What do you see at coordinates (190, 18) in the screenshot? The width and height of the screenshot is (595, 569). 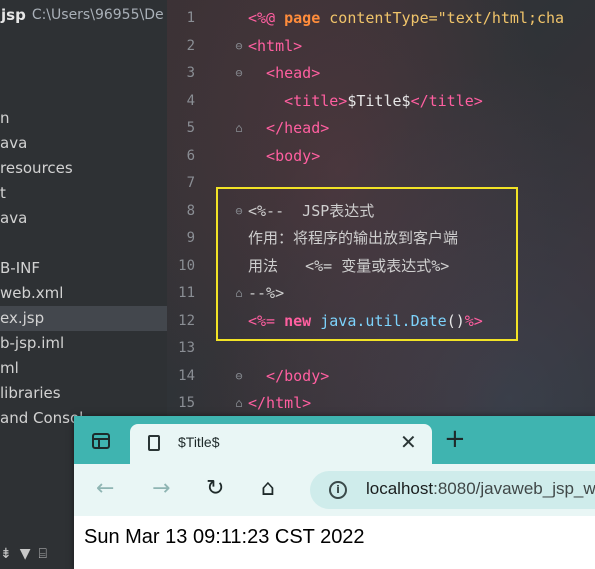 I see `line-number: 1` at bounding box center [190, 18].